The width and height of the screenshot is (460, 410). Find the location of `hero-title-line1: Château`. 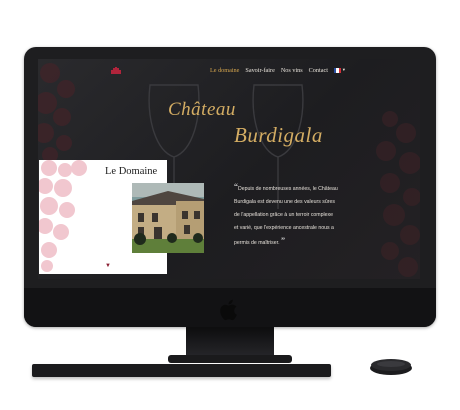

hero-title-line1: Château is located at coordinates (202, 109).